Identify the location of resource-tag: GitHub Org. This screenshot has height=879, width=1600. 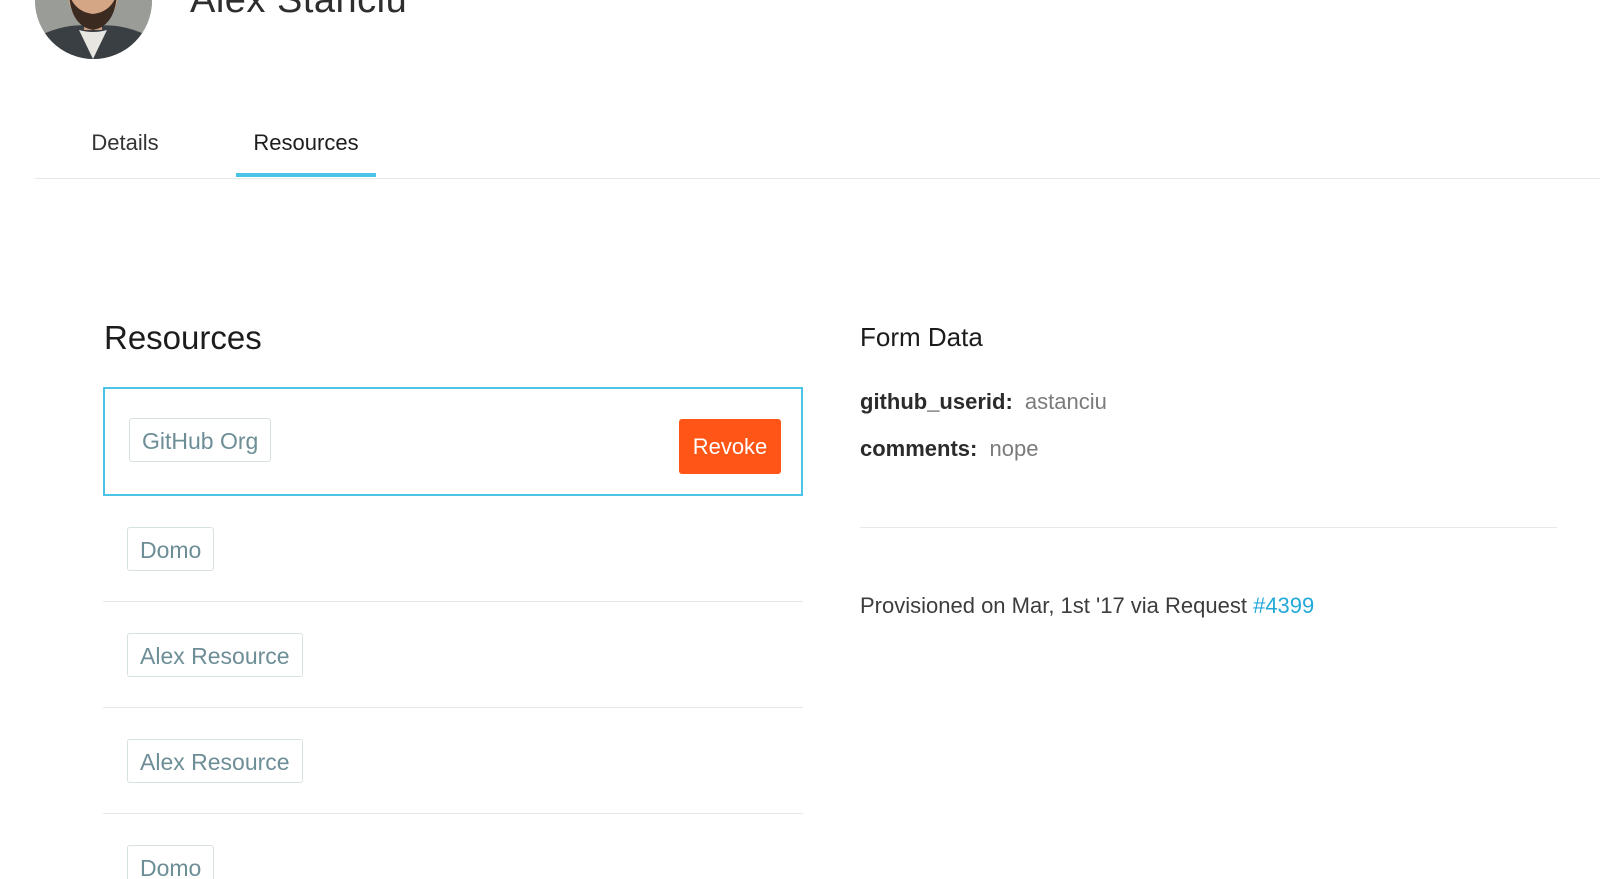
(200, 440).